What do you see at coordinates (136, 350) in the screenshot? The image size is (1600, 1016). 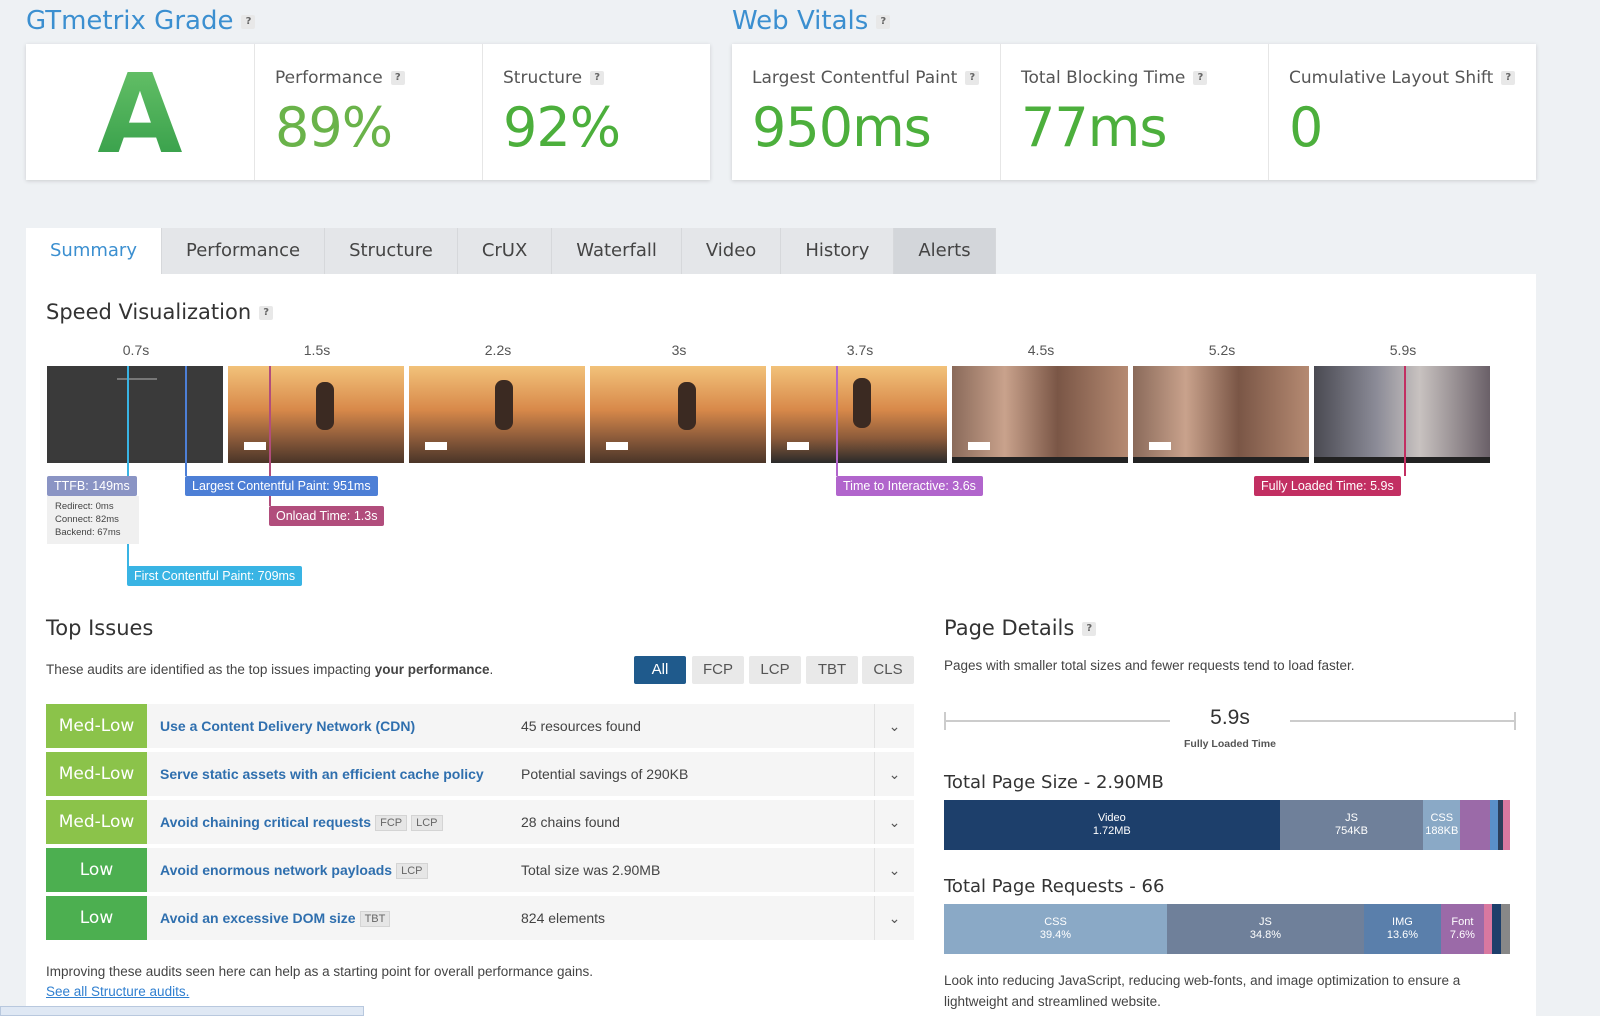 I see `frame-time: 0.7s` at bounding box center [136, 350].